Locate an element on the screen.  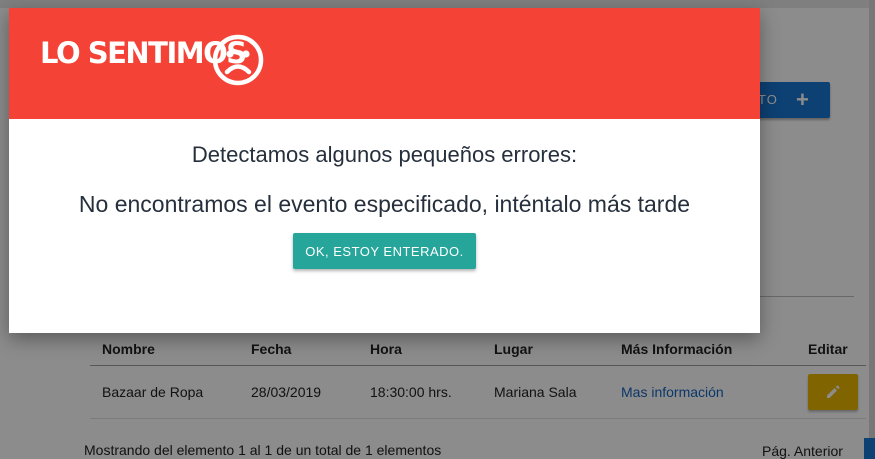
ok-button: OK, ESTOY ENTERADO. is located at coordinates (384, 251).